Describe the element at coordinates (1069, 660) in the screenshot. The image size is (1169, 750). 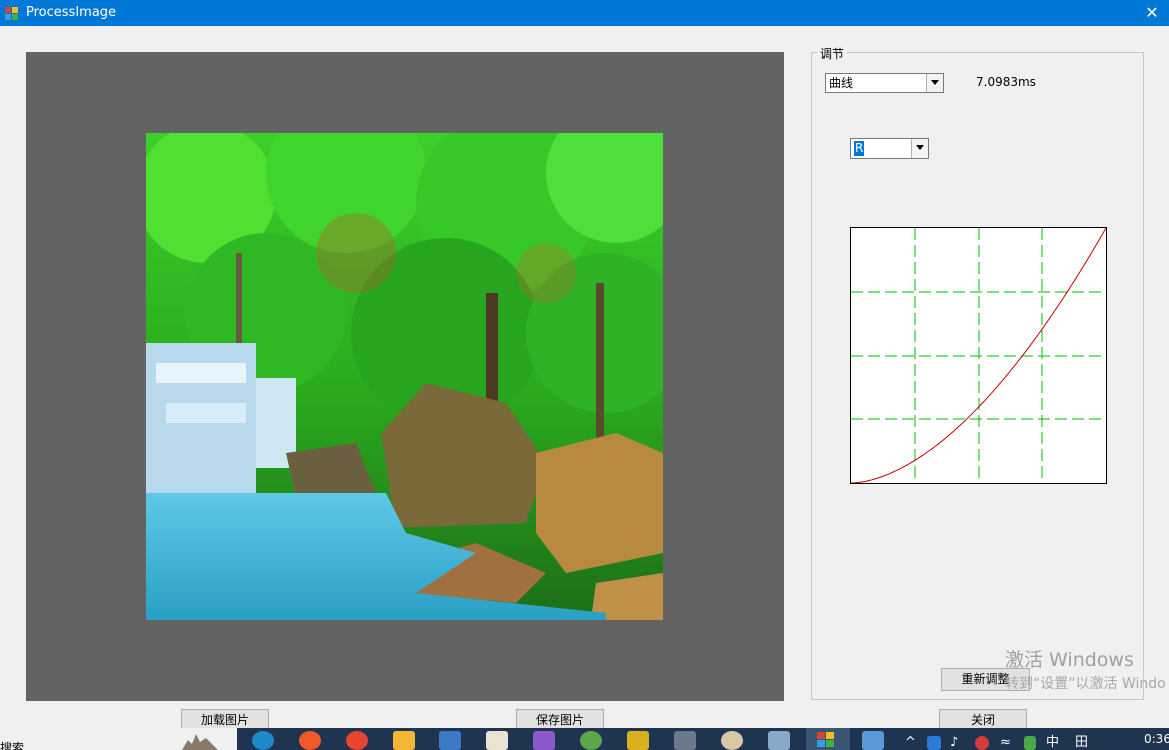
I see `activation-watermark-title: 激活 Windows` at that location.